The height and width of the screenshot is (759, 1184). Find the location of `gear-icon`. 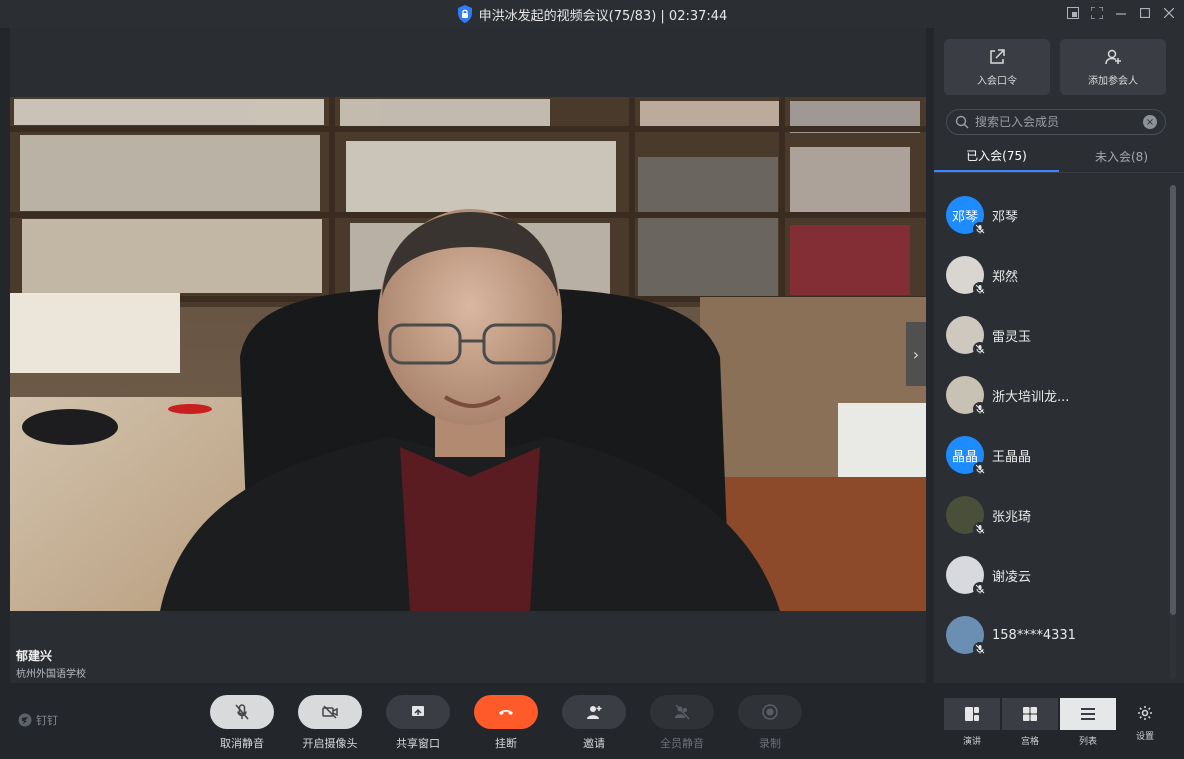

gear-icon is located at coordinates (1145, 713).